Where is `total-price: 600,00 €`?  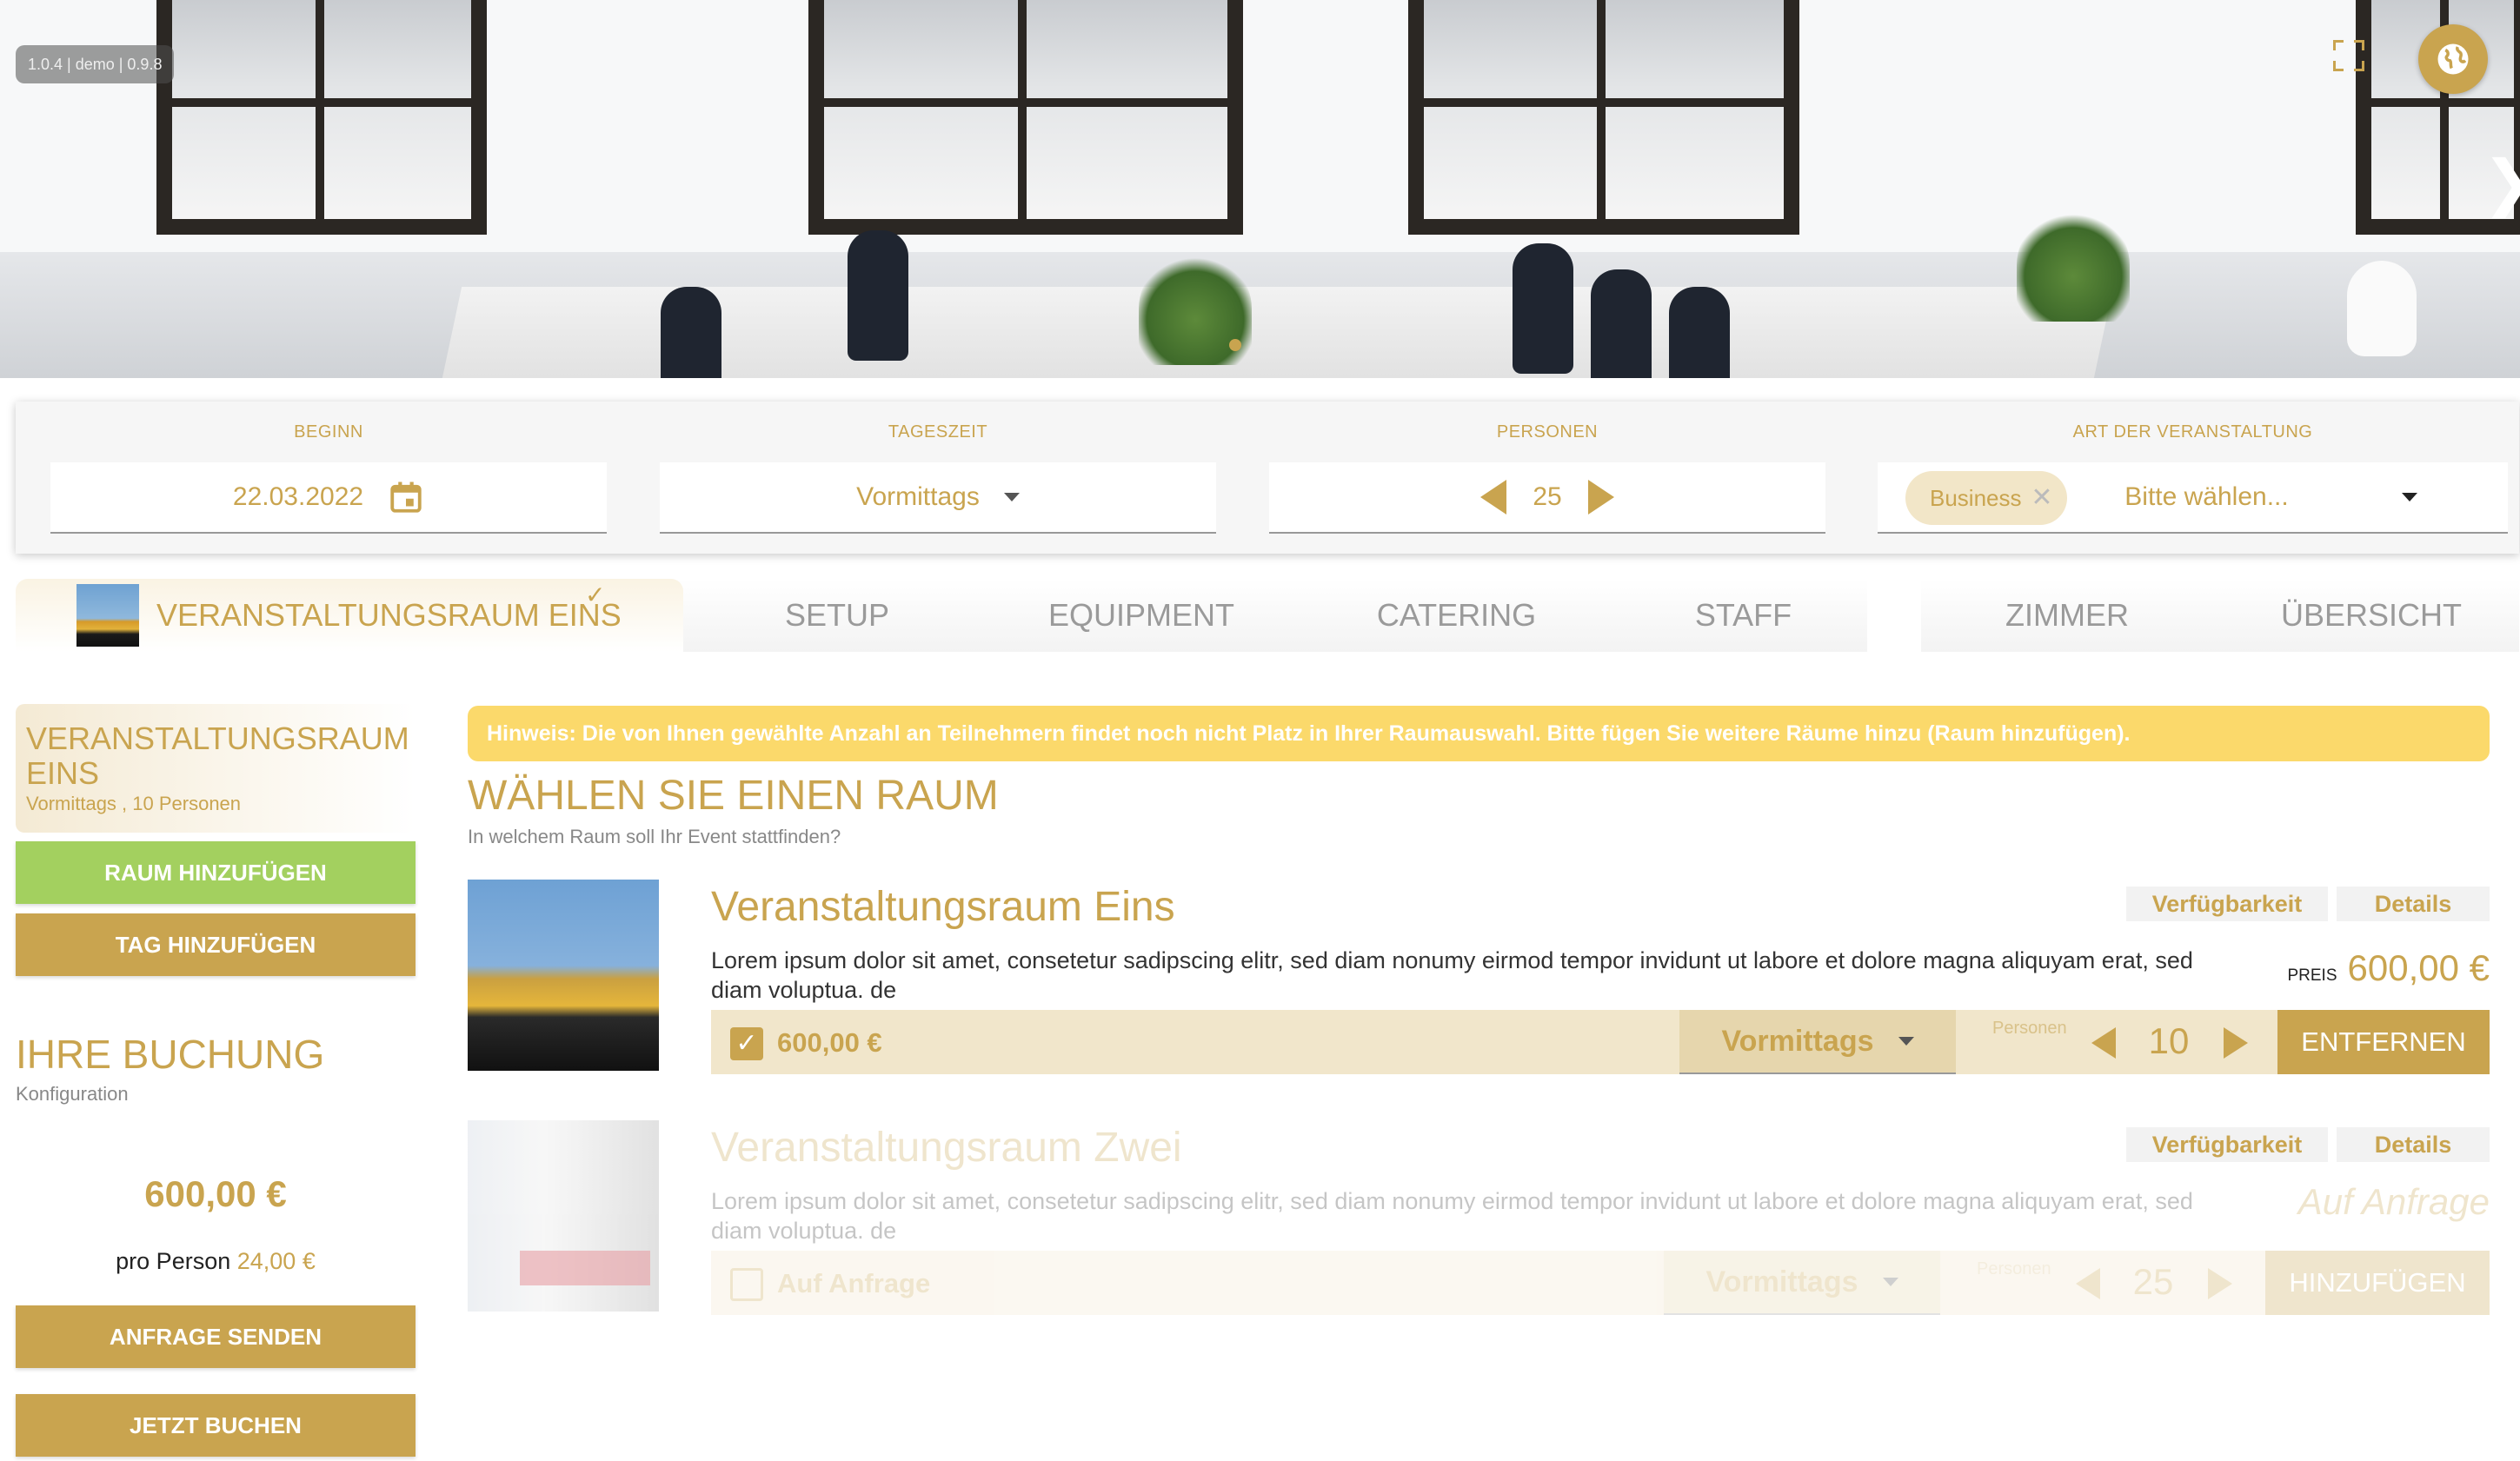 total-price: 600,00 € is located at coordinates (215, 1193).